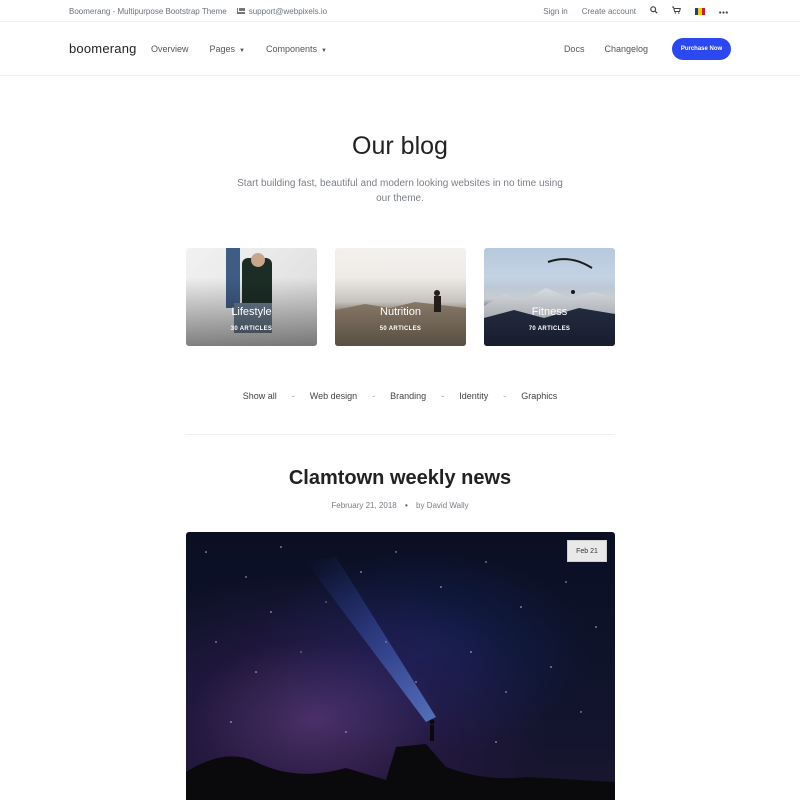  What do you see at coordinates (103, 48) in the screenshot?
I see `brand-logo: boomerang` at bounding box center [103, 48].